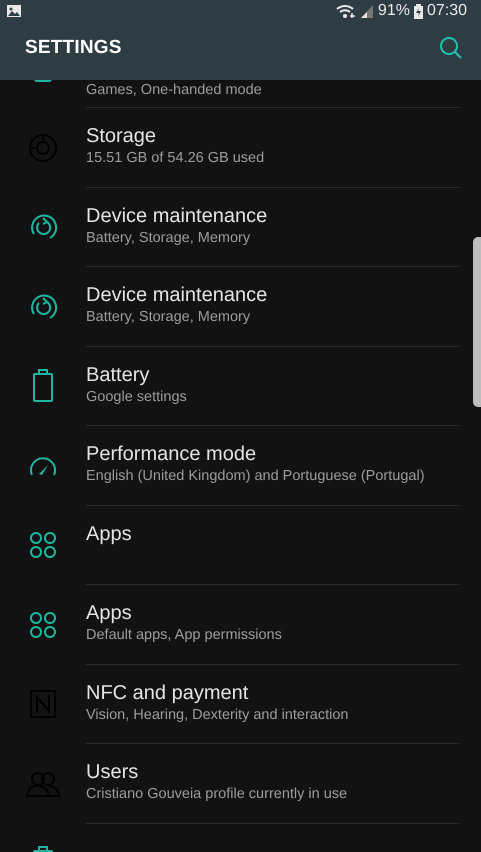  I want to click on setting-subtitle: Vision, Hearing, Dexterity and interaction, so click(217, 715).